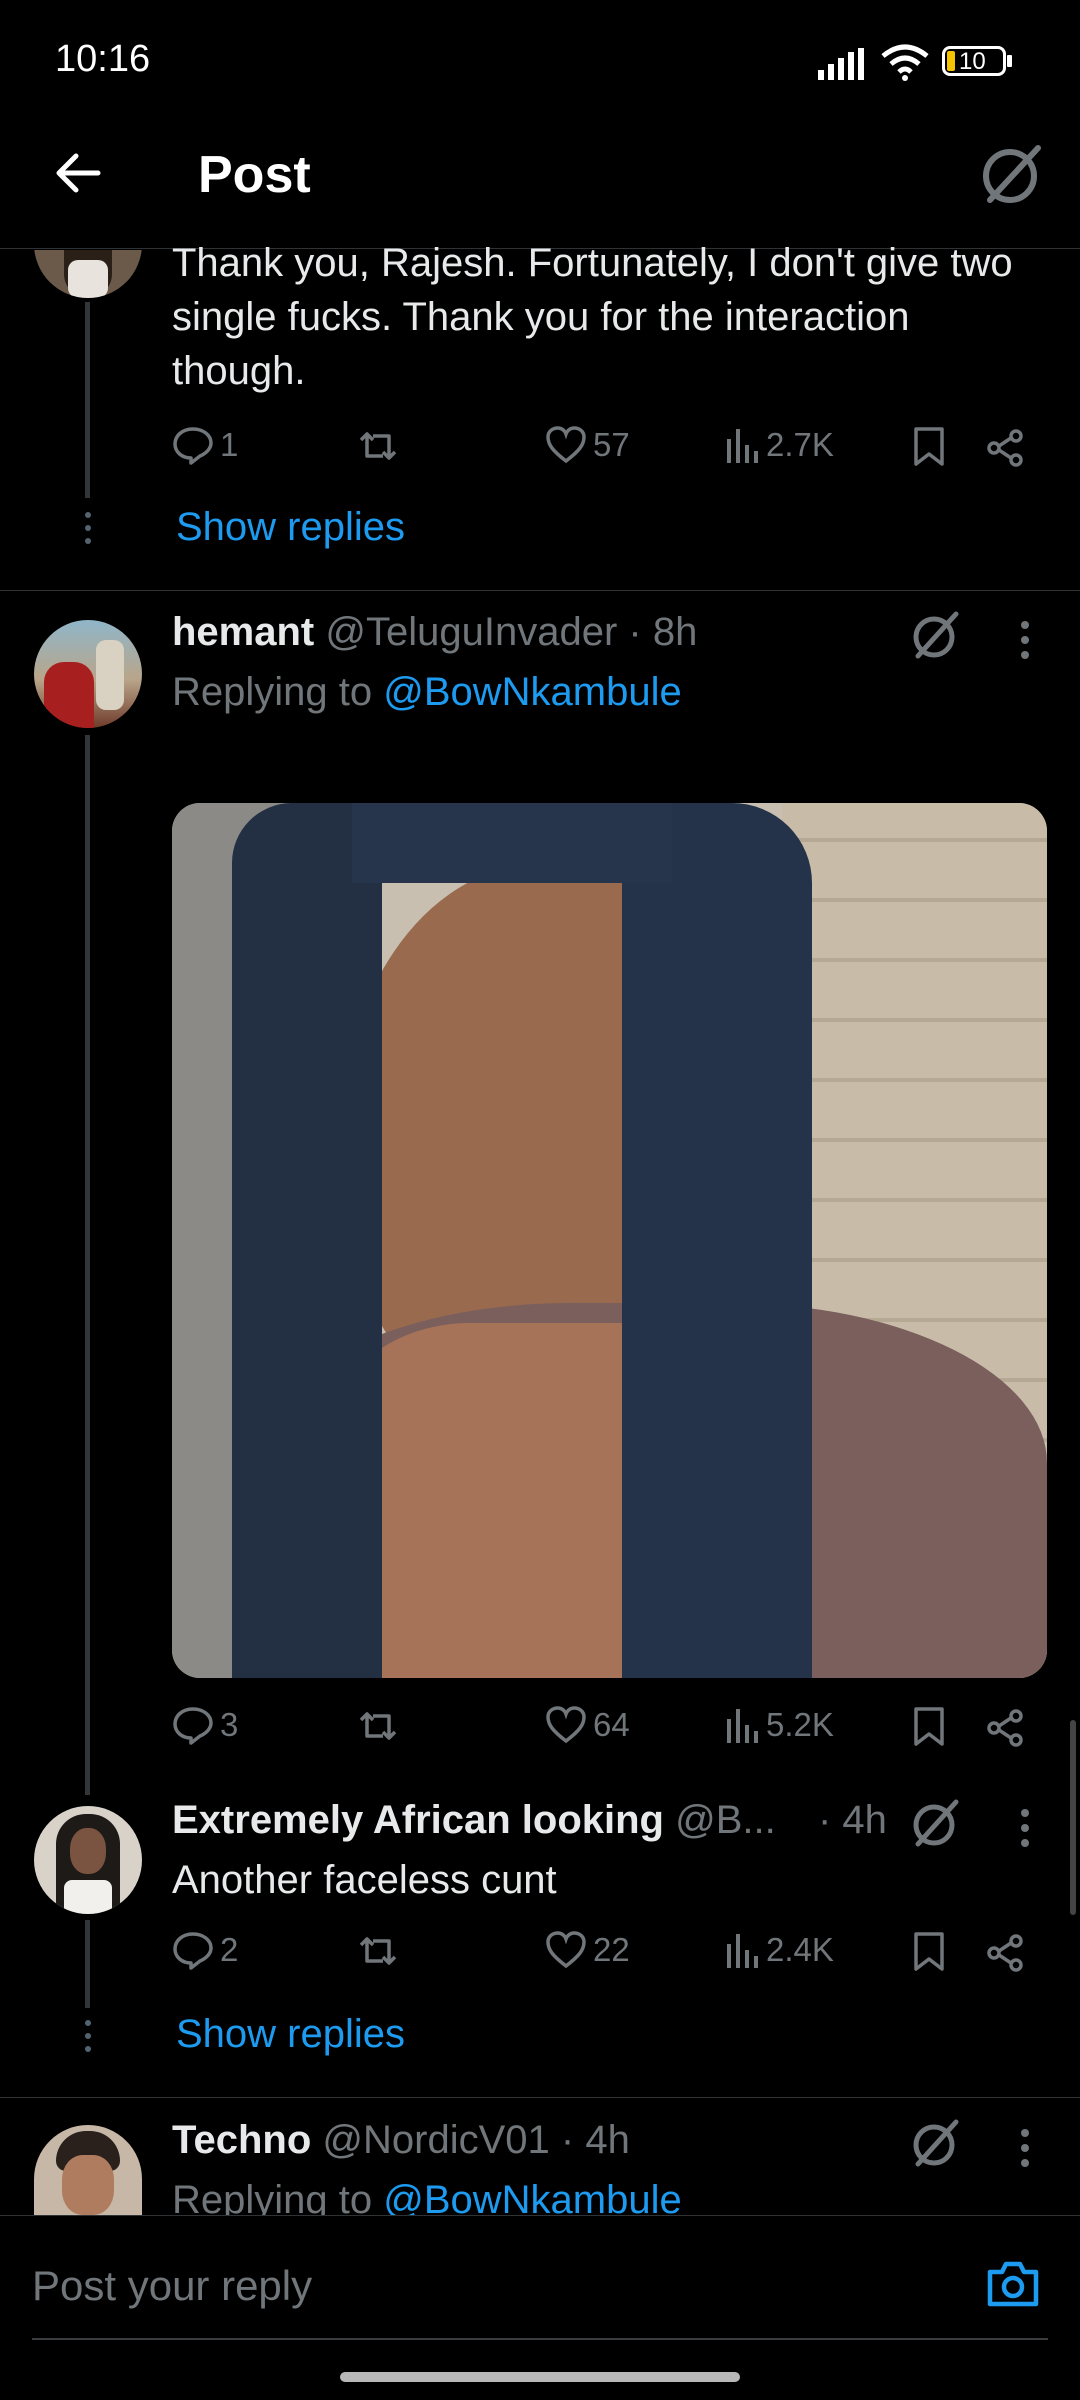 The height and width of the screenshot is (2400, 1080). I want to click on author-handle: @TeluguInvader, so click(471, 632).